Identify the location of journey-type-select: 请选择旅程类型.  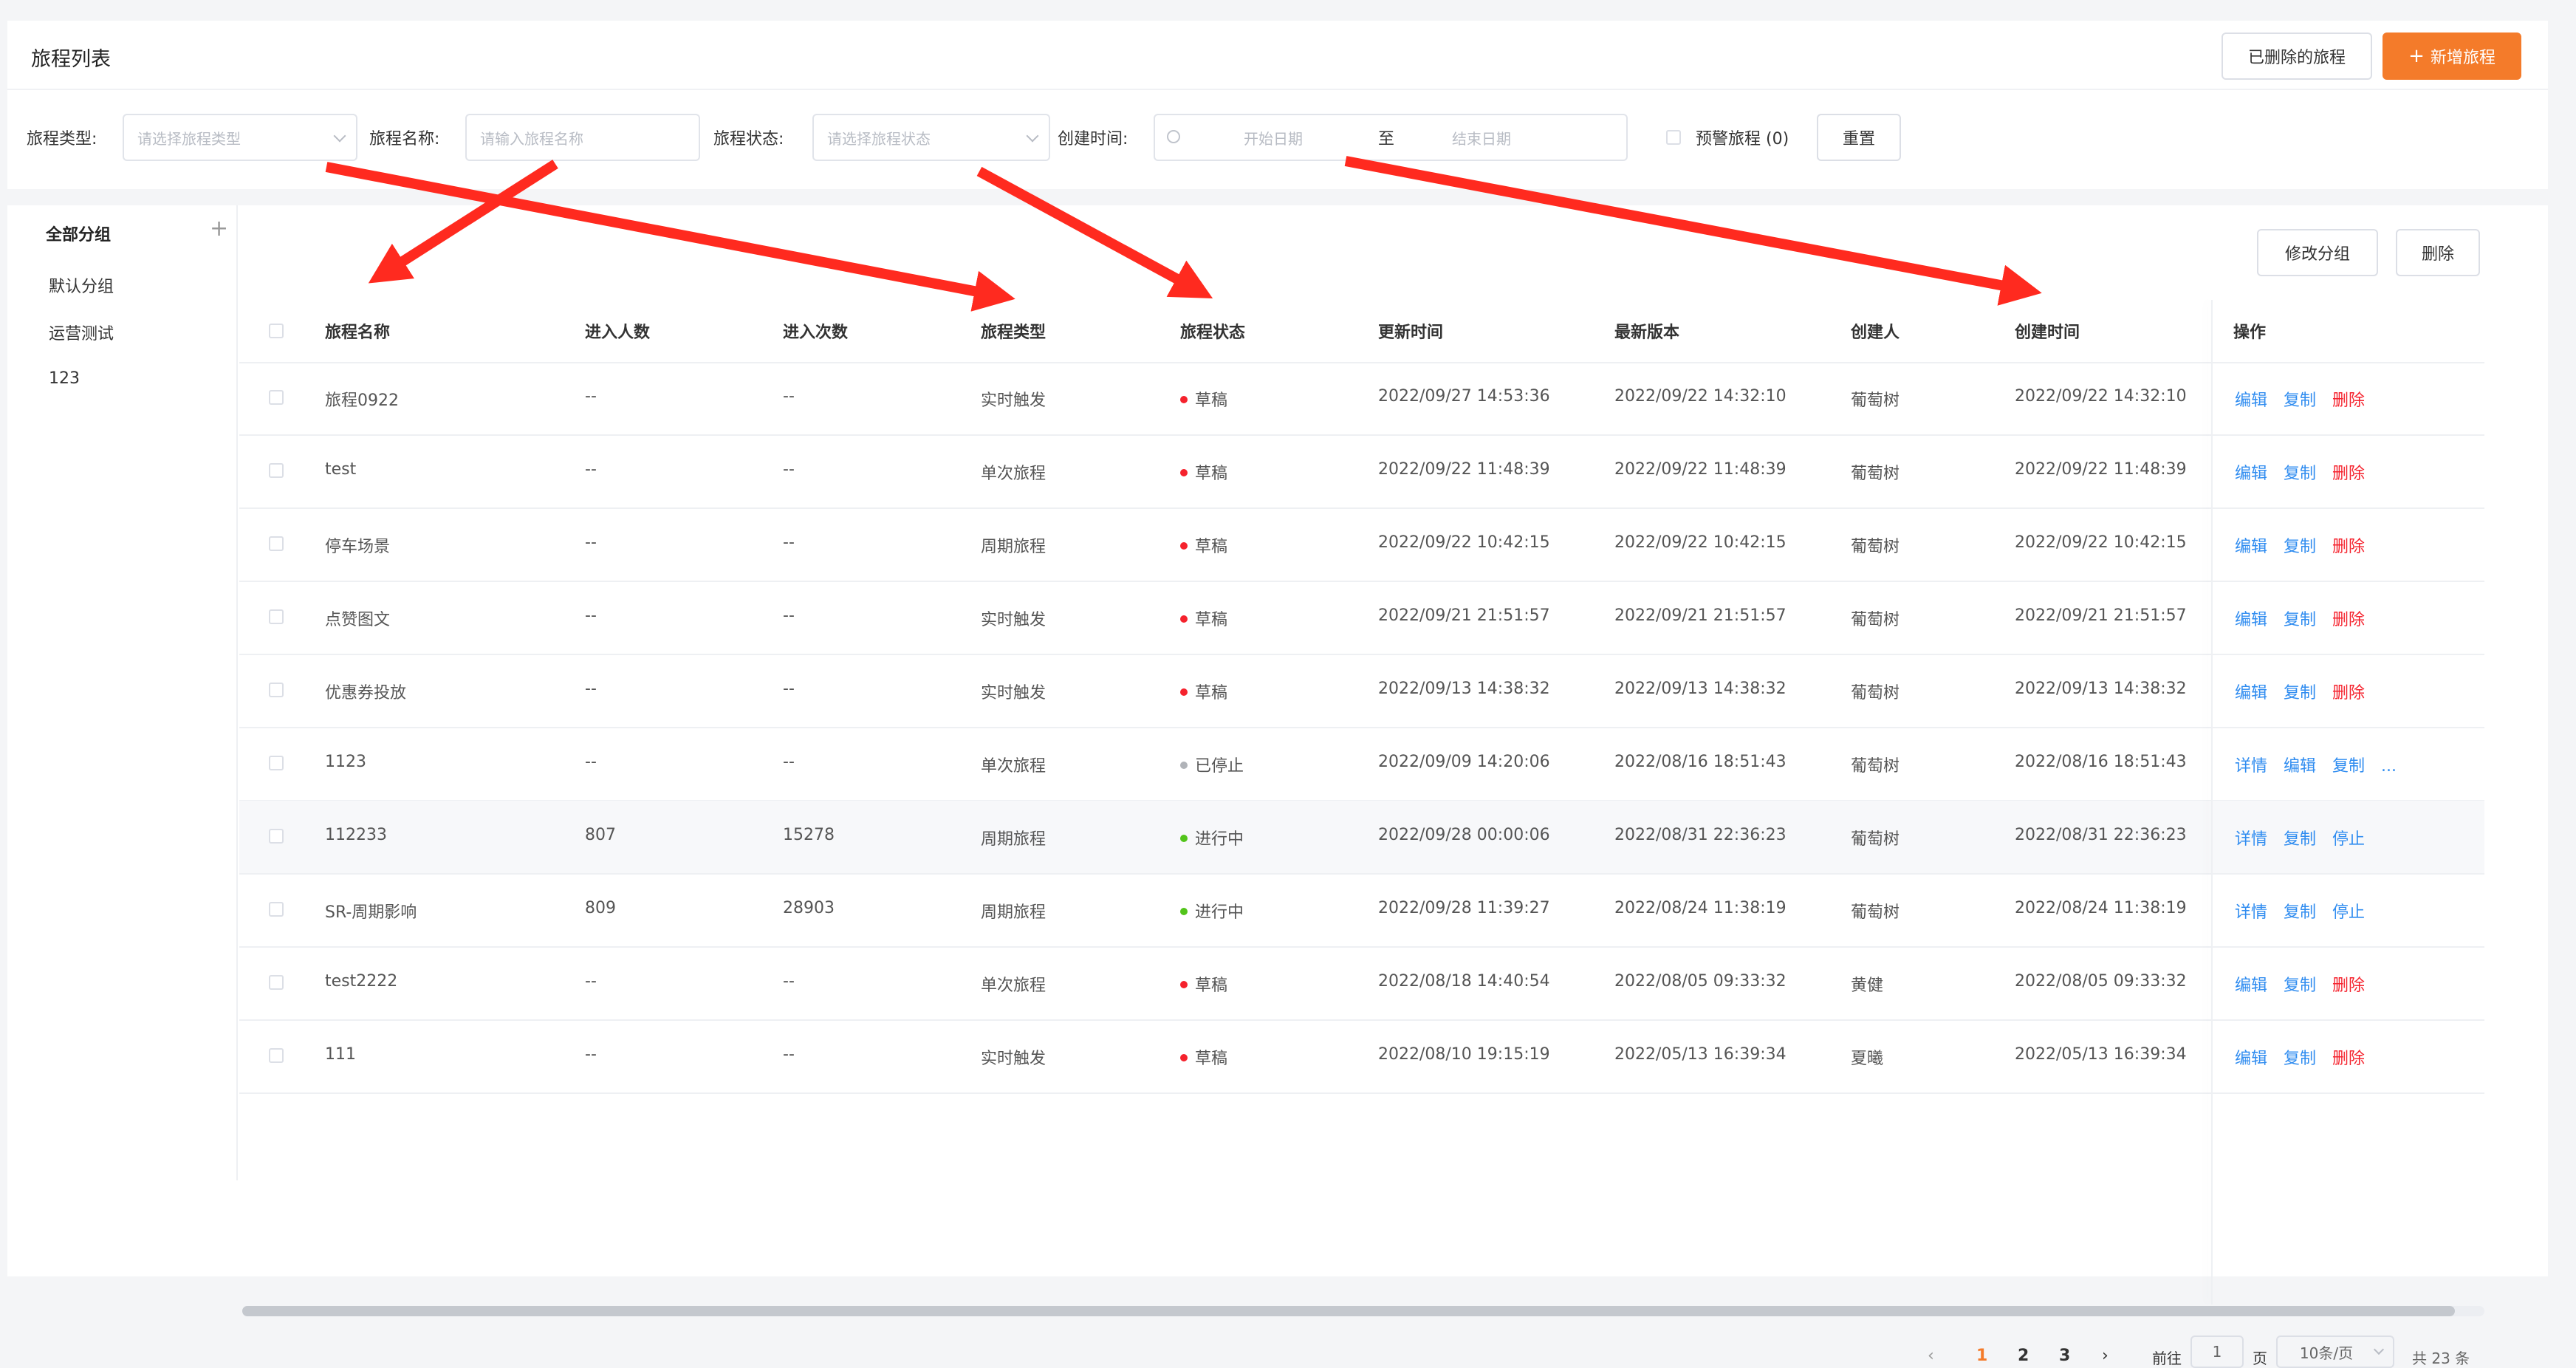
(240, 137).